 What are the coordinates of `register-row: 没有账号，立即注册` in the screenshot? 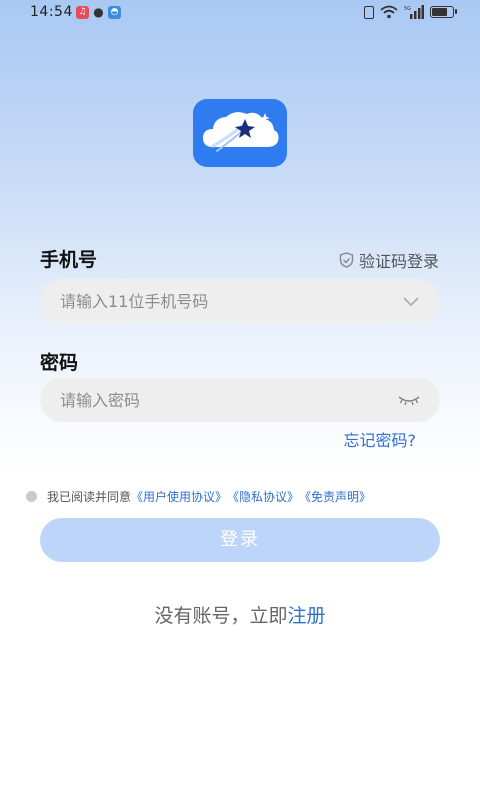 It's located at (240, 614).